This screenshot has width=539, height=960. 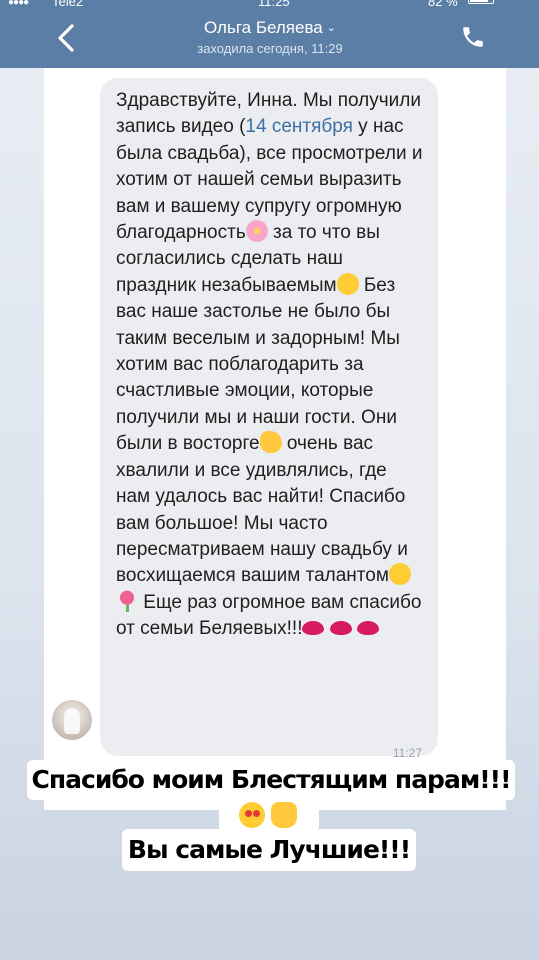 I want to click on call-button, so click(x=473, y=37).